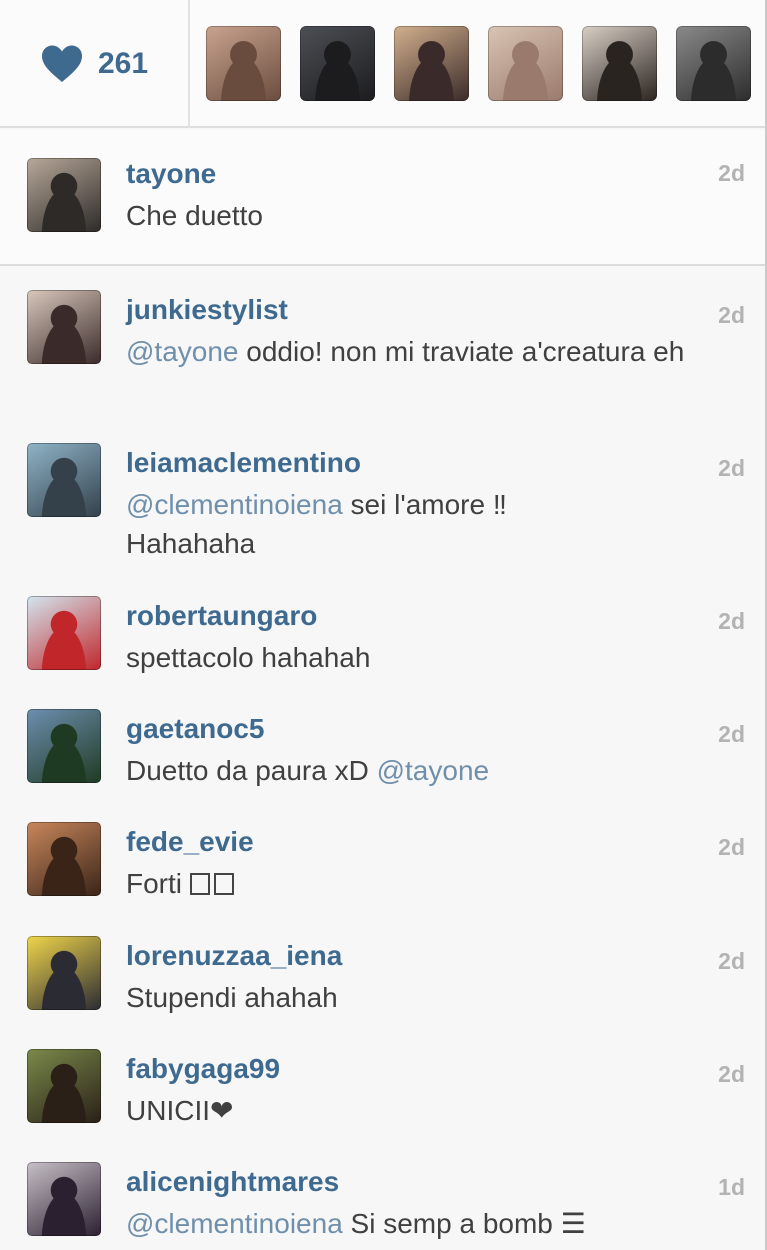  I want to click on comment-text: Duetto da paura xD @tayone, so click(406, 770).